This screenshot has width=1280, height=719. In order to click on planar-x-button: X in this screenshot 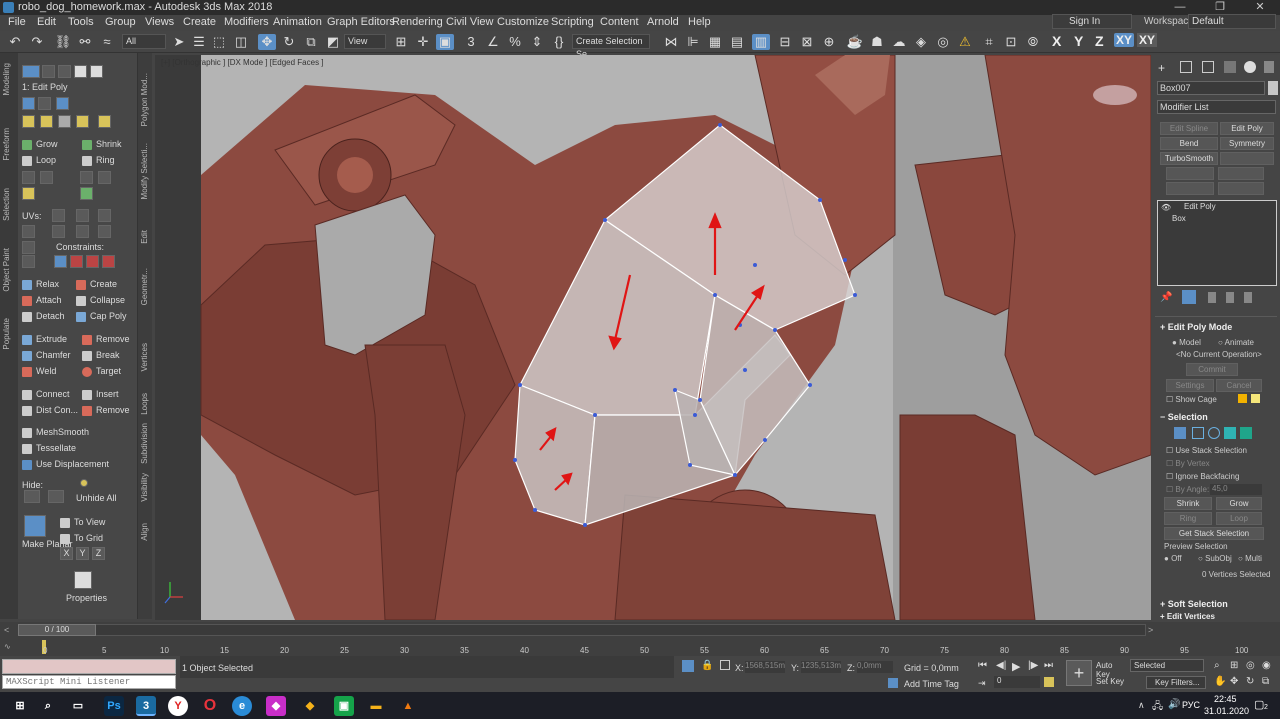, I will do `click(66, 553)`.